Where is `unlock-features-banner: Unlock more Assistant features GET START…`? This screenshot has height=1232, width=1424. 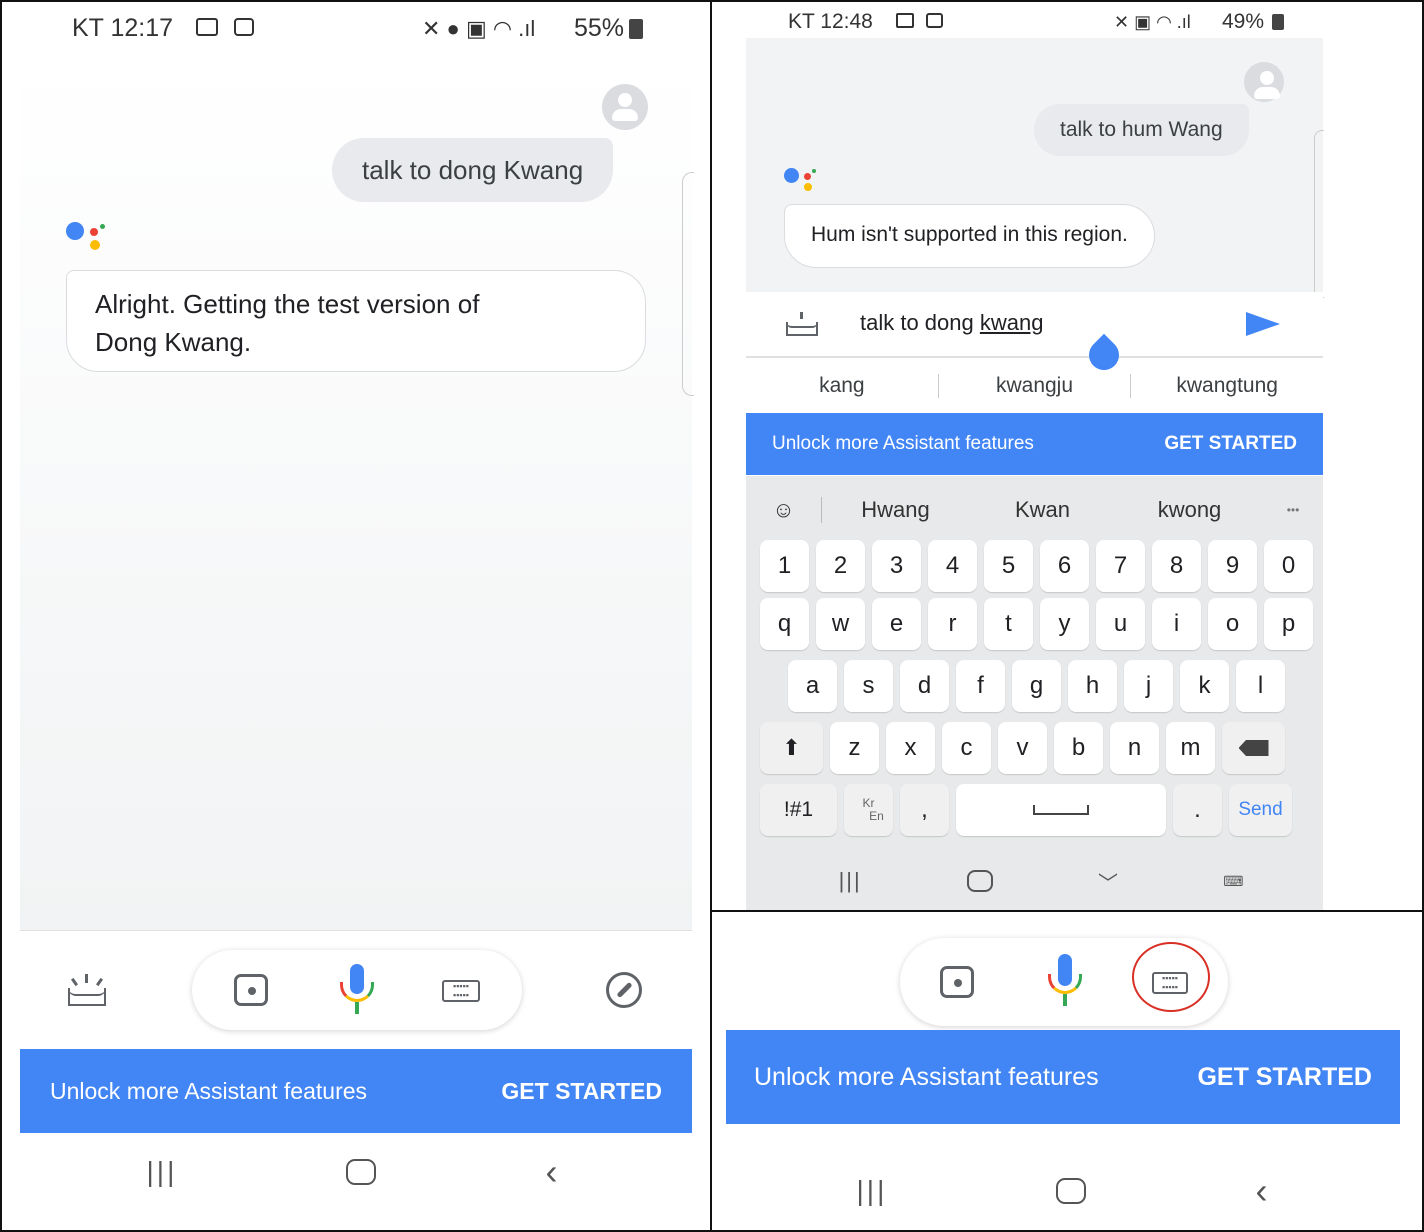
unlock-features-banner: Unlock more Assistant features GET START… is located at coordinates (356, 1091).